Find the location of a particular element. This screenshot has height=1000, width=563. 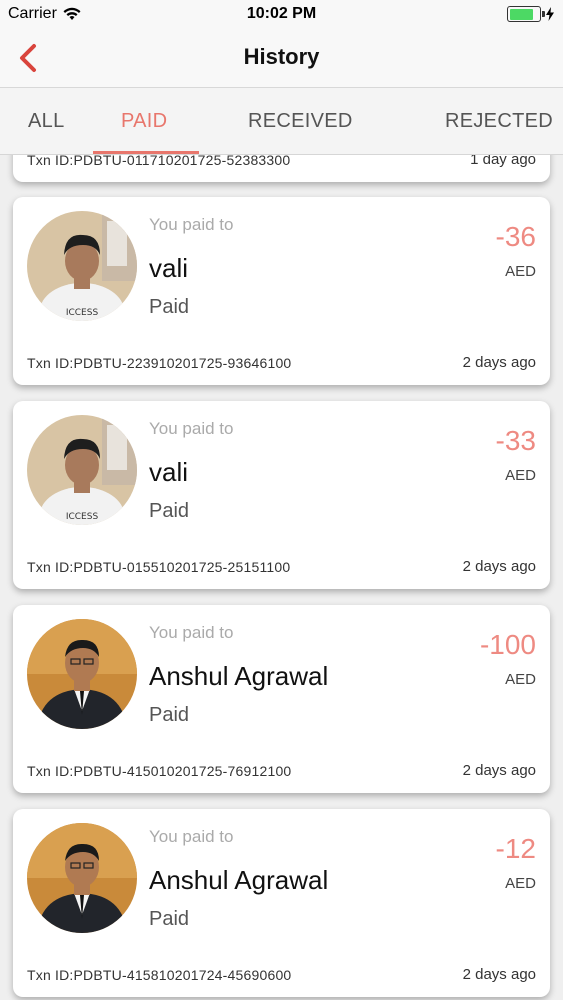

payment-amount: -12 is located at coordinates (515, 848).